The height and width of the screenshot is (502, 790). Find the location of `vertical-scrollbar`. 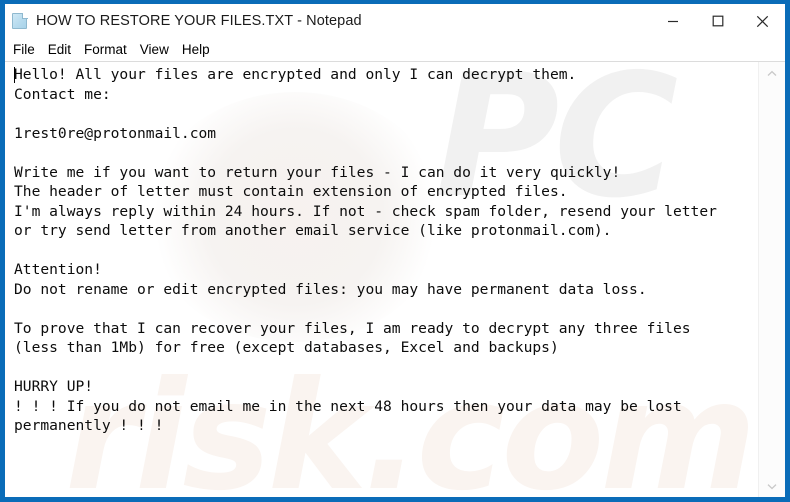

vertical-scrollbar is located at coordinates (771, 279).